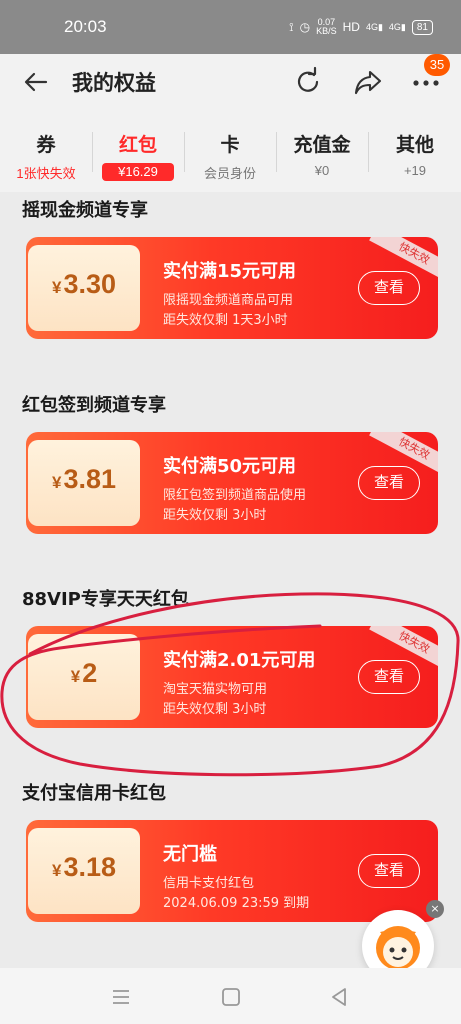 This screenshot has width=461, height=1024. Describe the element at coordinates (230, 466) in the screenshot. I see `usage-rule: 实付满50元可用` at that location.